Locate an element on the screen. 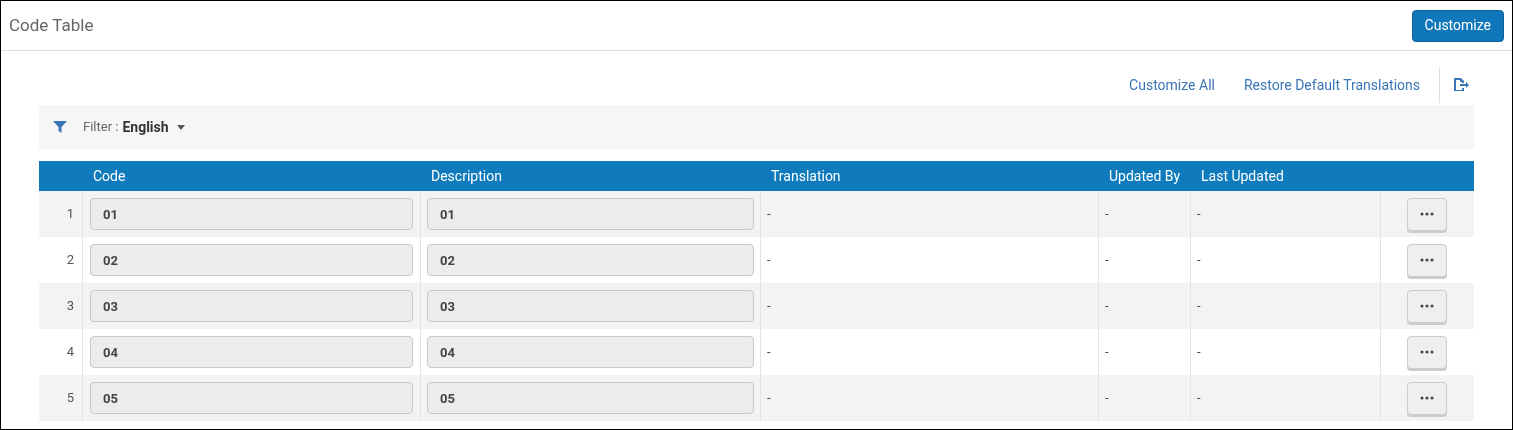 This screenshot has width=1513, height=430. description-field: 02 is located at coordinates (590, 260).